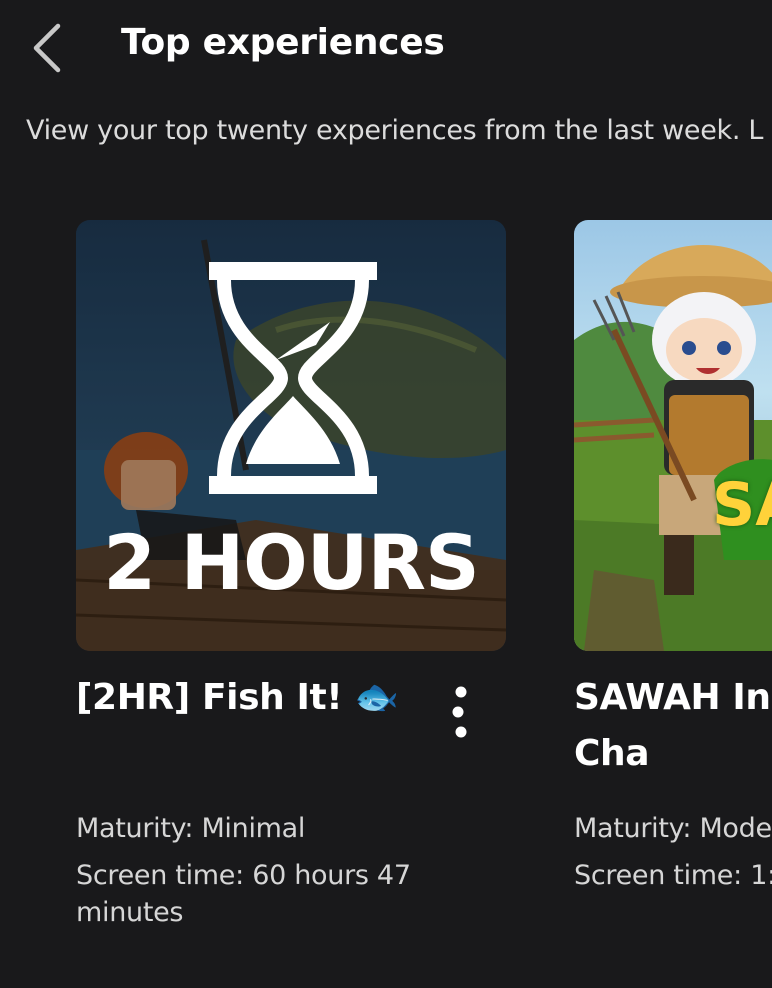 This screenshot has width=772, height=988. I want to click on app-header: Top experiences, so click(386, 48).